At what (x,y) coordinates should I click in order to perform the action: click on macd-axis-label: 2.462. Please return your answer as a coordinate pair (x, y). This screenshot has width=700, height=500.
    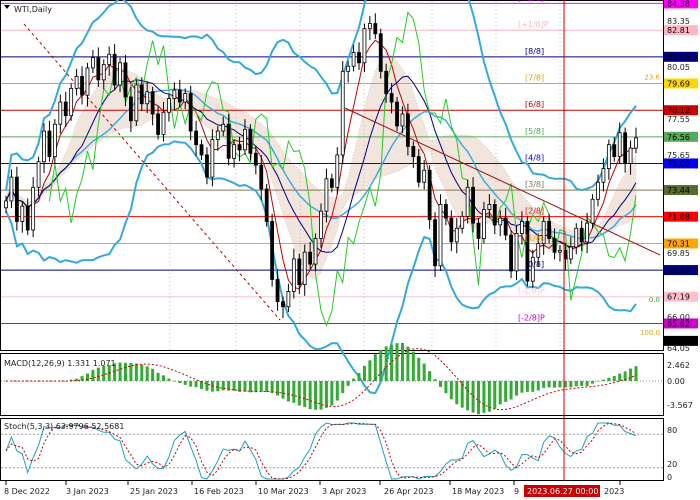
    Looking at the image, I should click on (678, 365).